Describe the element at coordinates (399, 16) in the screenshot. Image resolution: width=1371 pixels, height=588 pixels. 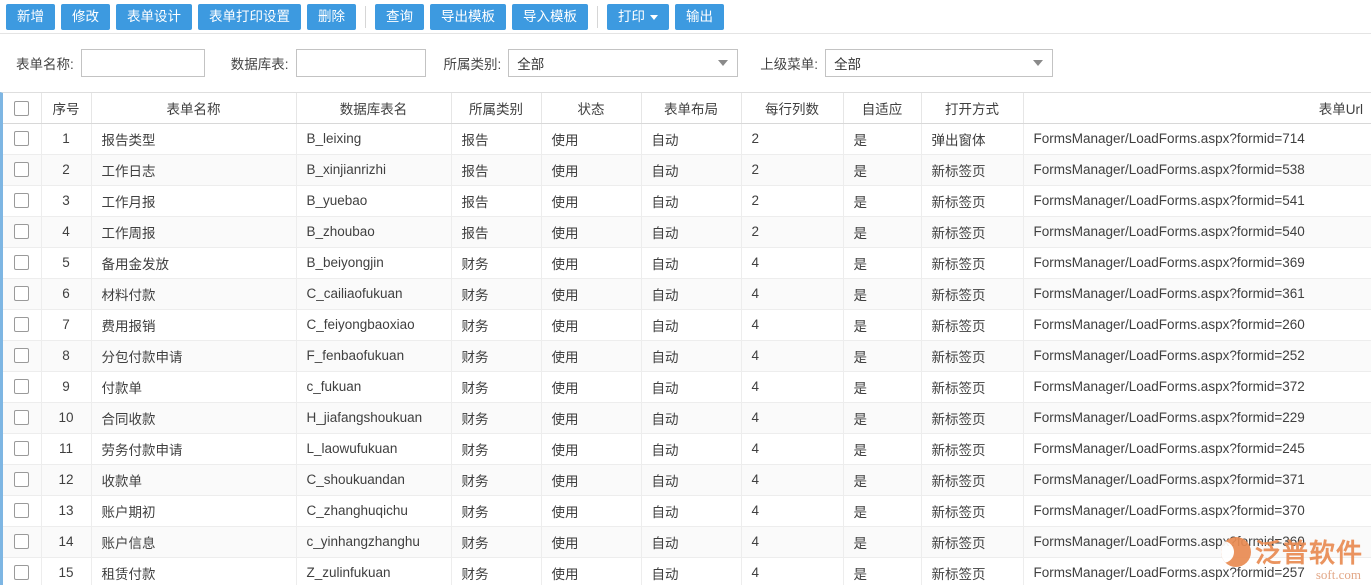
I see `query-button: 查询` at that location.